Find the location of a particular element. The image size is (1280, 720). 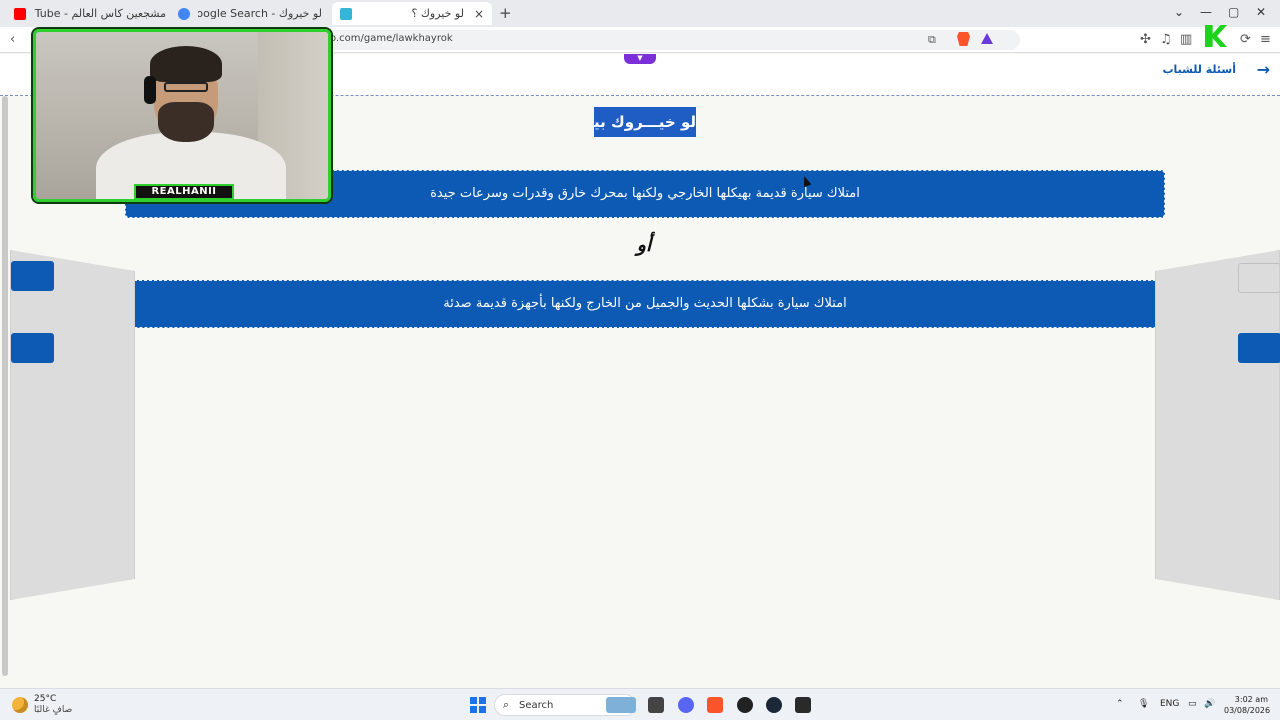

epic-games-icon is located at coordinates (803, 705).